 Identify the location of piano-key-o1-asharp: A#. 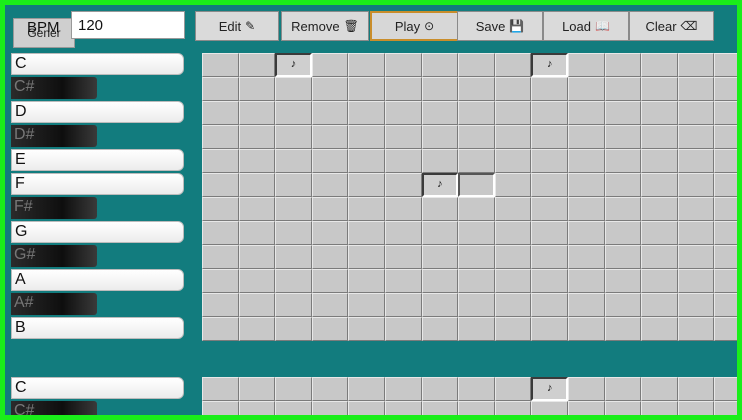
(54, 304).